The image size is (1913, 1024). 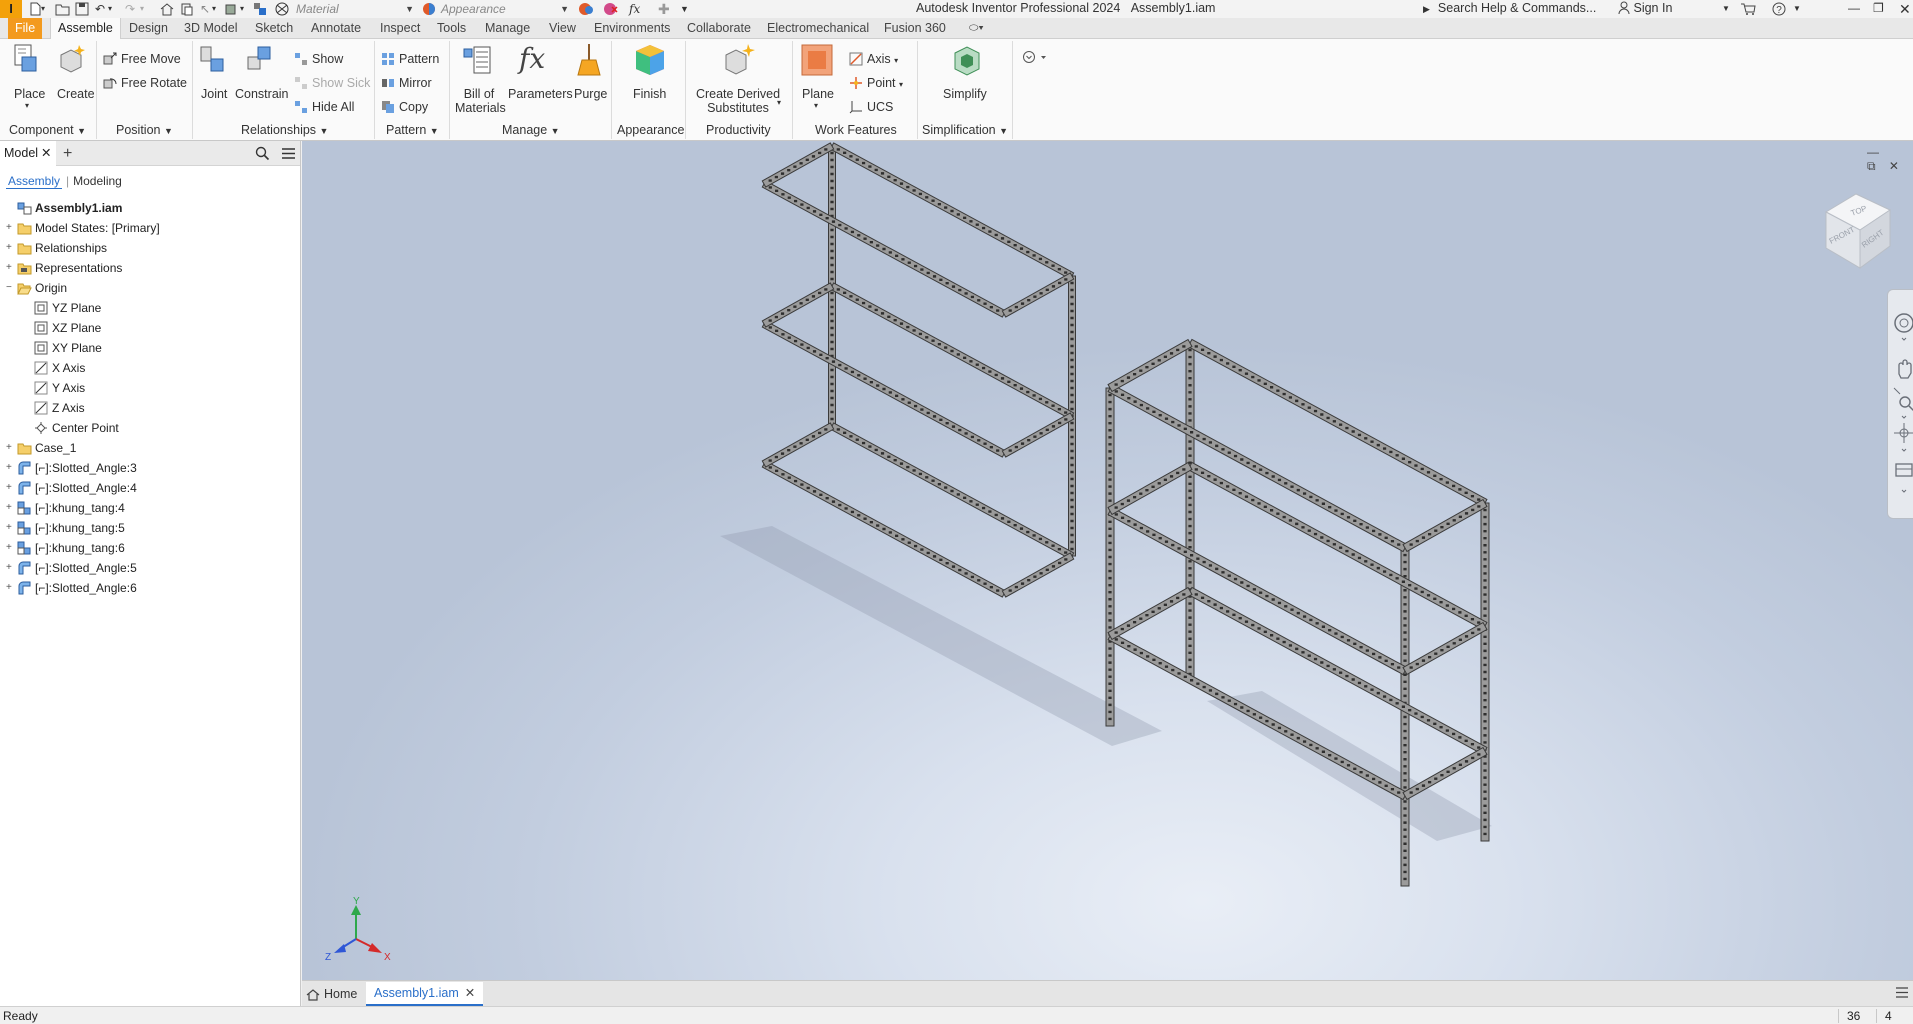 I want to click on tab-view: View, so click(x=562, y=28).